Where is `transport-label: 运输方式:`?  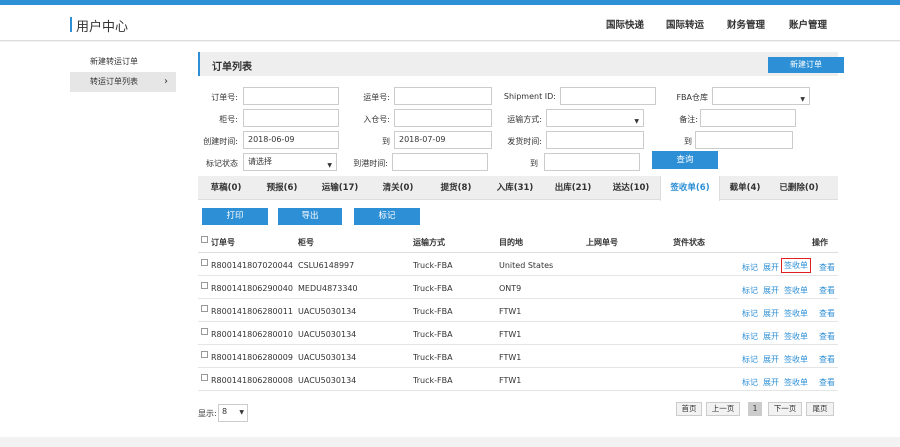 transport-label: 运输方式: is located at coordinates (524, 119).